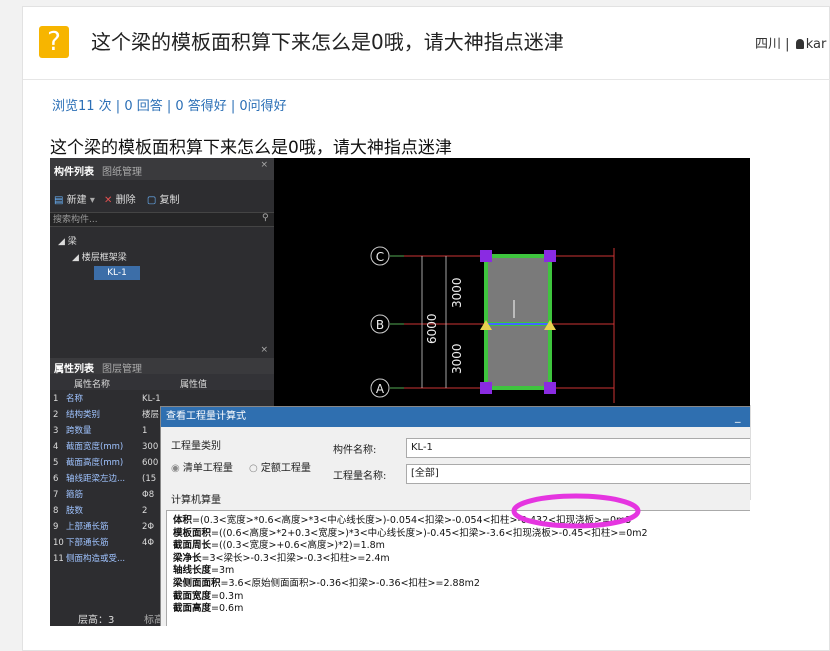 The height and width of the screenshot is (651, 830). Describe the element at coordinates (169, 106) in the screenshot. I see `question-stats: 浏览11 次 | 0 回答 | 0 答得好 | 0问得好` at that location.